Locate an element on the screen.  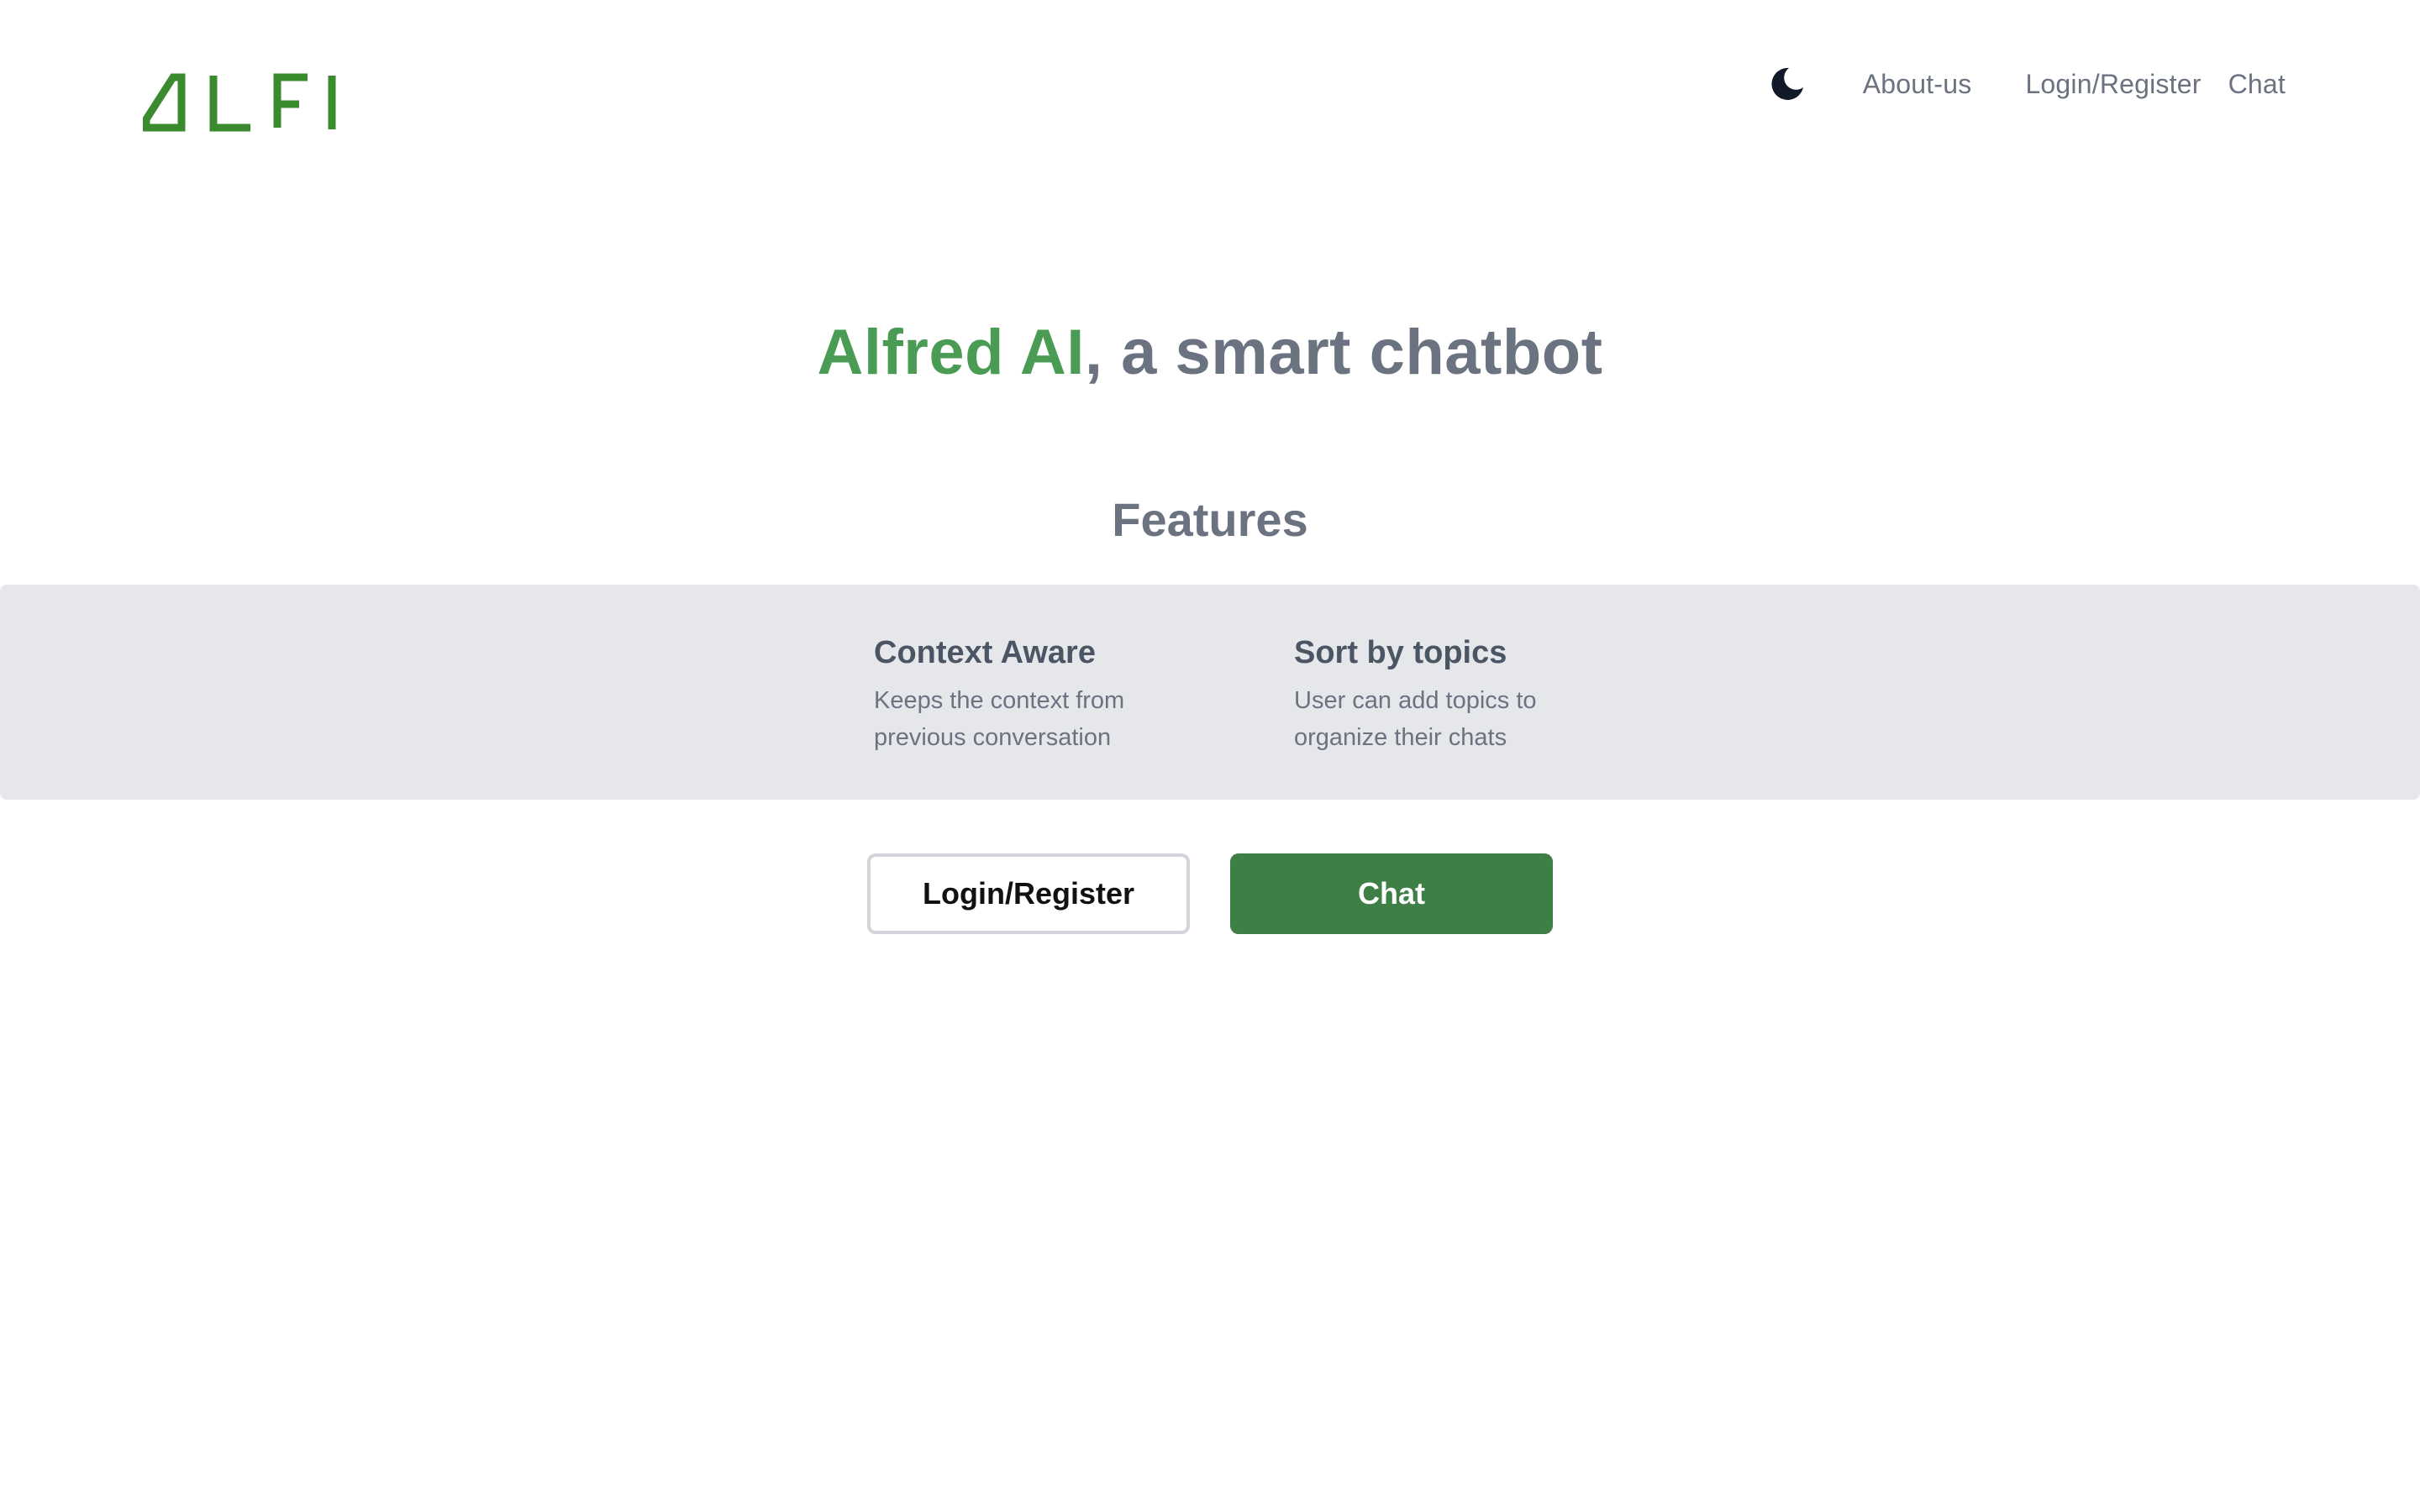
top-nav: About-us Login/Register Chat is located at coordinates (2027, 84).